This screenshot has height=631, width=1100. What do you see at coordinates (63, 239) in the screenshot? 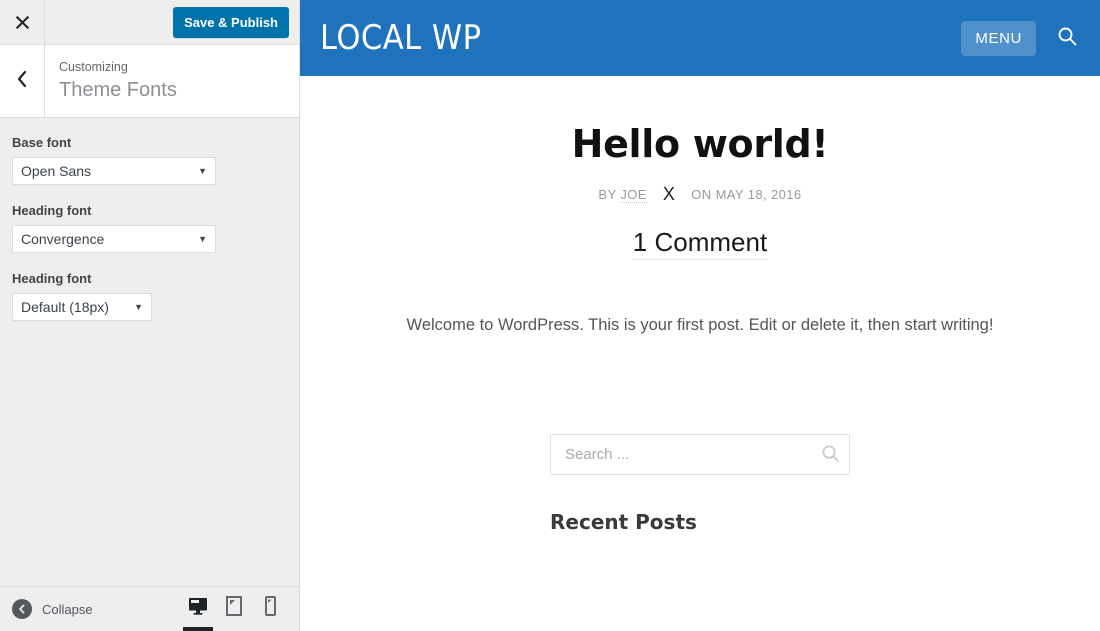
I see `heading-font-value: Convergence` at bounding box center [63, 239].